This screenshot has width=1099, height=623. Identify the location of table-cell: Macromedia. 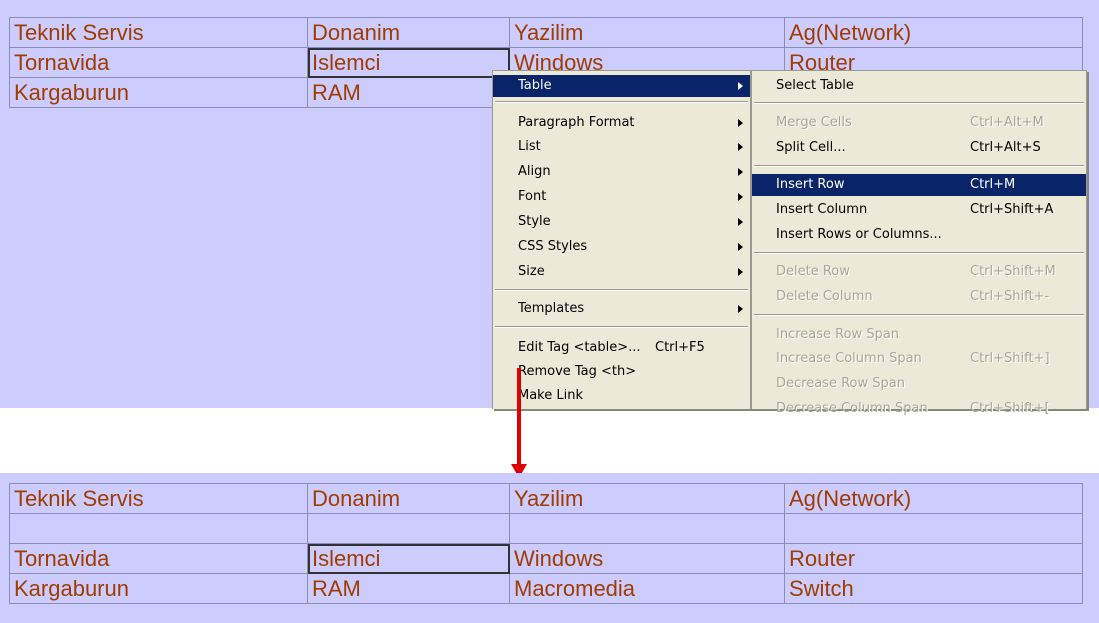
(647, 588).